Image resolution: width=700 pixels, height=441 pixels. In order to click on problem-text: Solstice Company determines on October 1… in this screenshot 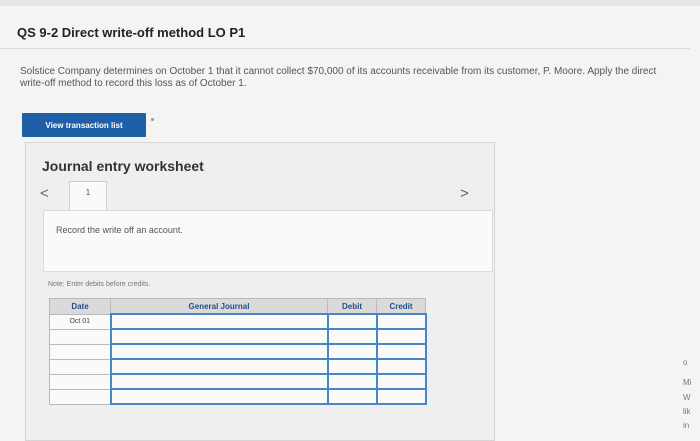, I will do `click(338, 77)`.